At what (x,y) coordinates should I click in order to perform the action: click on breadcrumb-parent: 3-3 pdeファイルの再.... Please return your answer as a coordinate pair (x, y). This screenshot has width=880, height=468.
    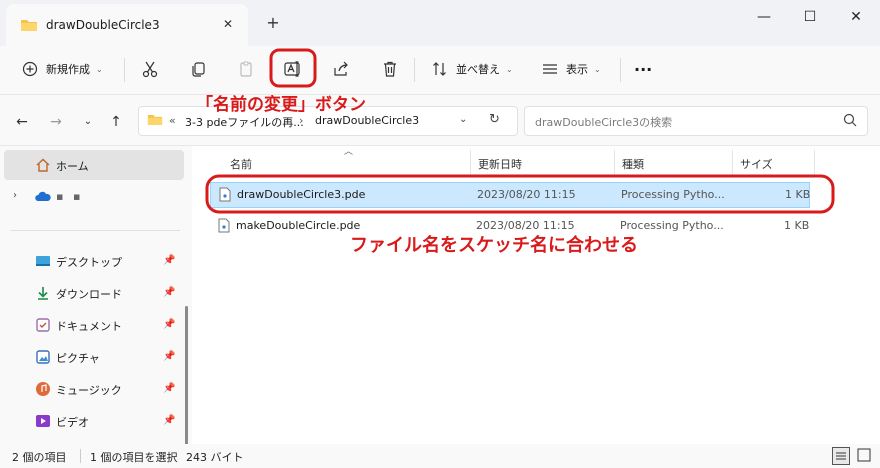
    Looking at the image, I should click on (244, 122).